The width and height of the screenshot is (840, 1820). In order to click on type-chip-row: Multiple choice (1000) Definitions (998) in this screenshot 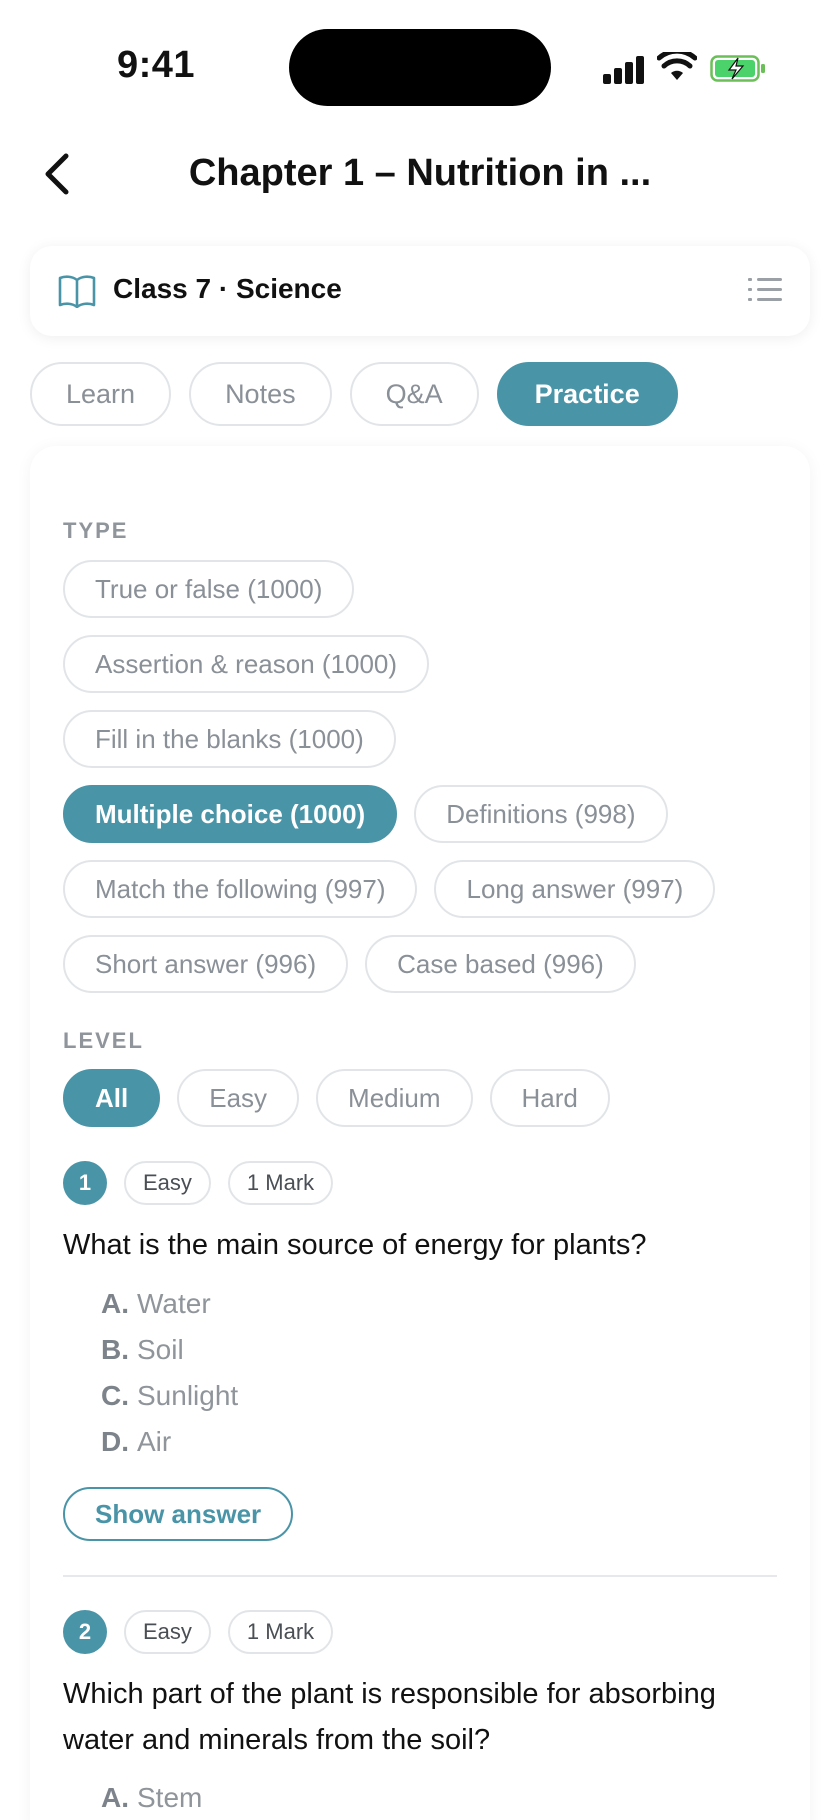, I will do `click(365, 814)`.